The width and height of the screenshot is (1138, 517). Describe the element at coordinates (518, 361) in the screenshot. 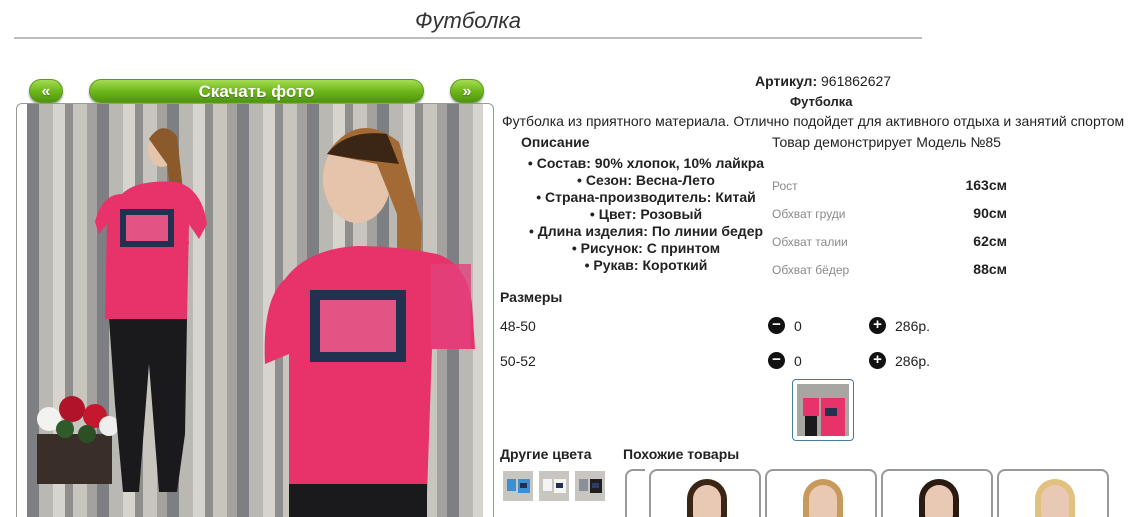

I see `size-label: 50-52` at that location.